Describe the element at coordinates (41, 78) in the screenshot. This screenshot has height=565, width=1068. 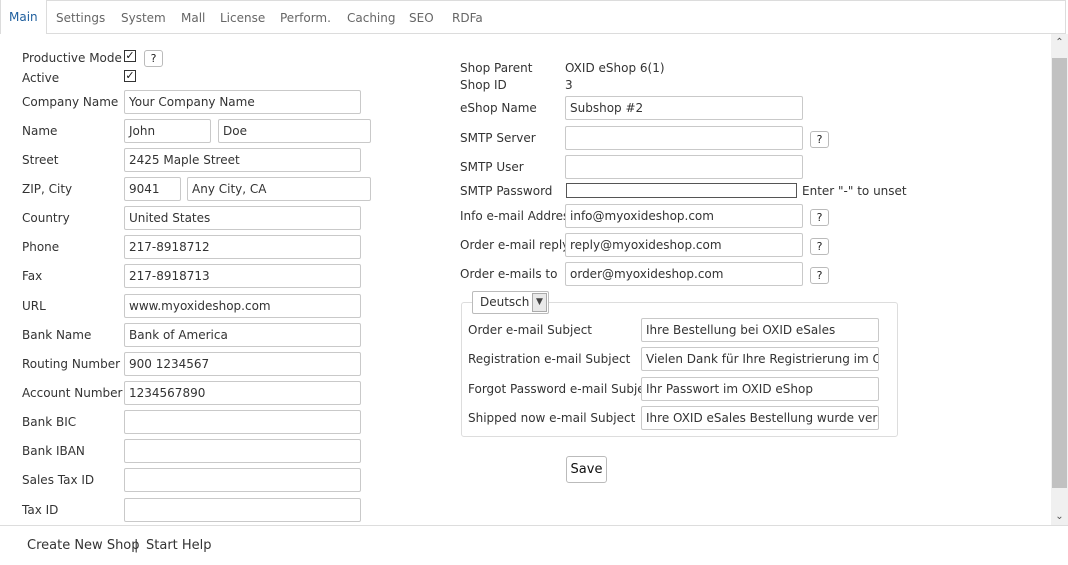
I see `active-label: Active` at that location.